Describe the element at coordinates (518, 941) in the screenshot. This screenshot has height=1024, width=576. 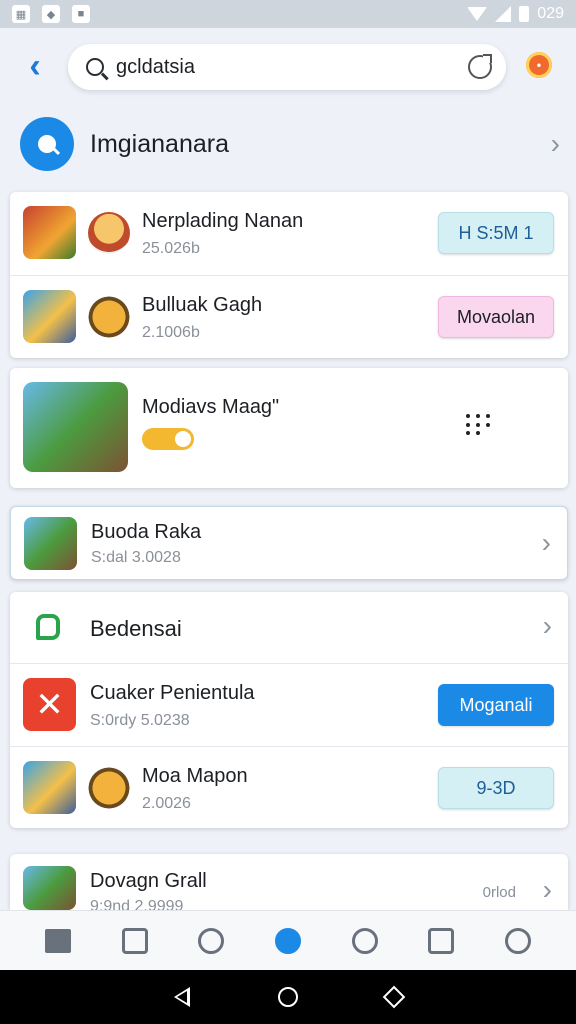
I see `account-icon` at that location.